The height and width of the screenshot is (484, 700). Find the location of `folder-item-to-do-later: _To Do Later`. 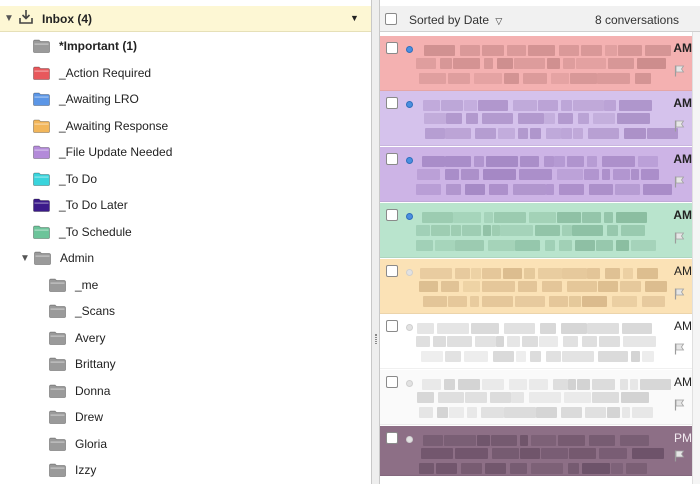

folder-item-to-do-later: _To Do Later is located at coordinates (80, 205).